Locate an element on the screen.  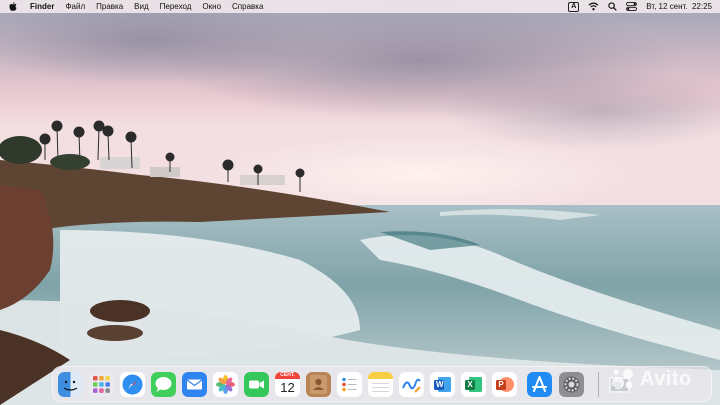
control-center-icon is located at coordinates (632, 6).